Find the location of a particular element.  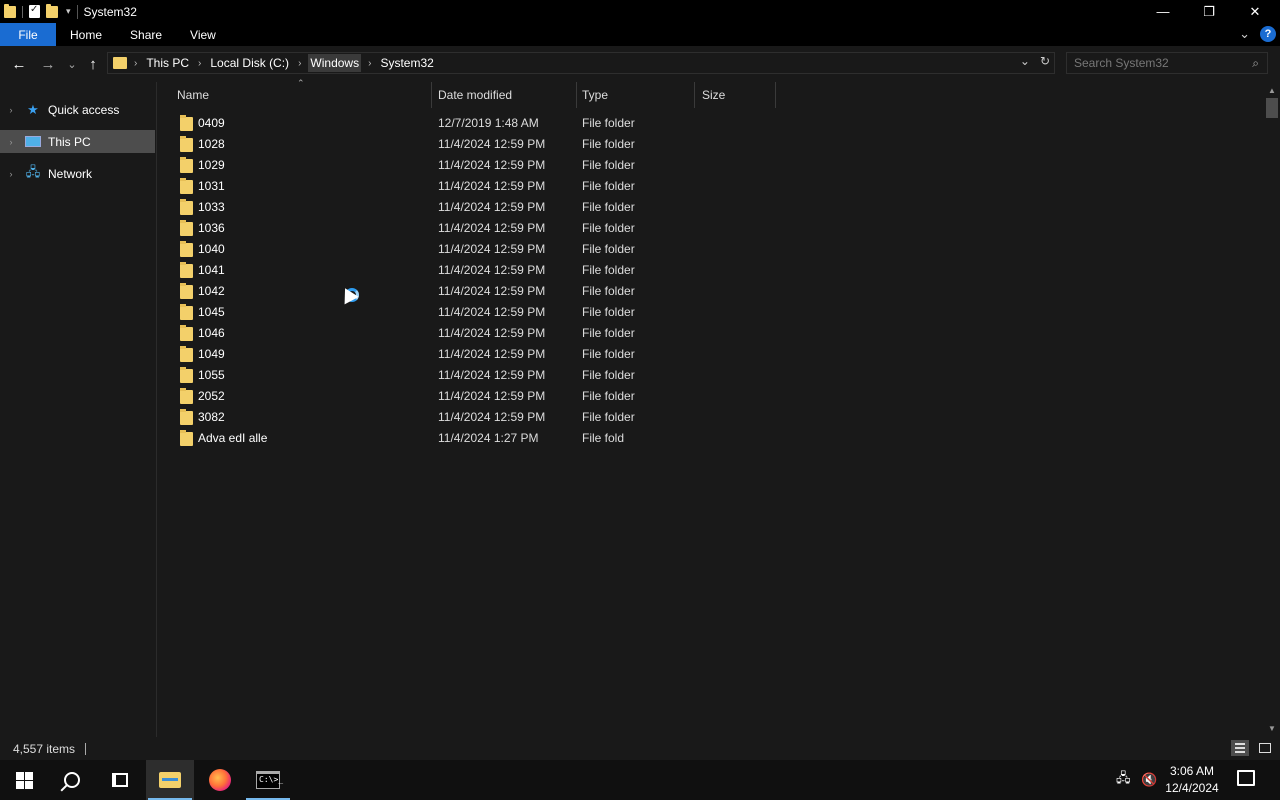

file-row: 1042 11/4/2024 12:59 PM File folder is located at coordinates (708, 291).